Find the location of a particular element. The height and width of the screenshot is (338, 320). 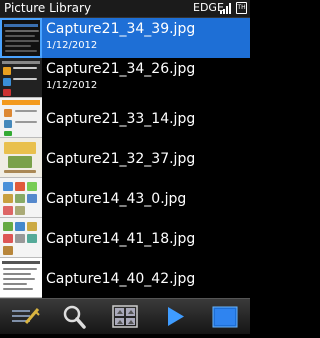

search-icon is located at coordinates (74, 317).